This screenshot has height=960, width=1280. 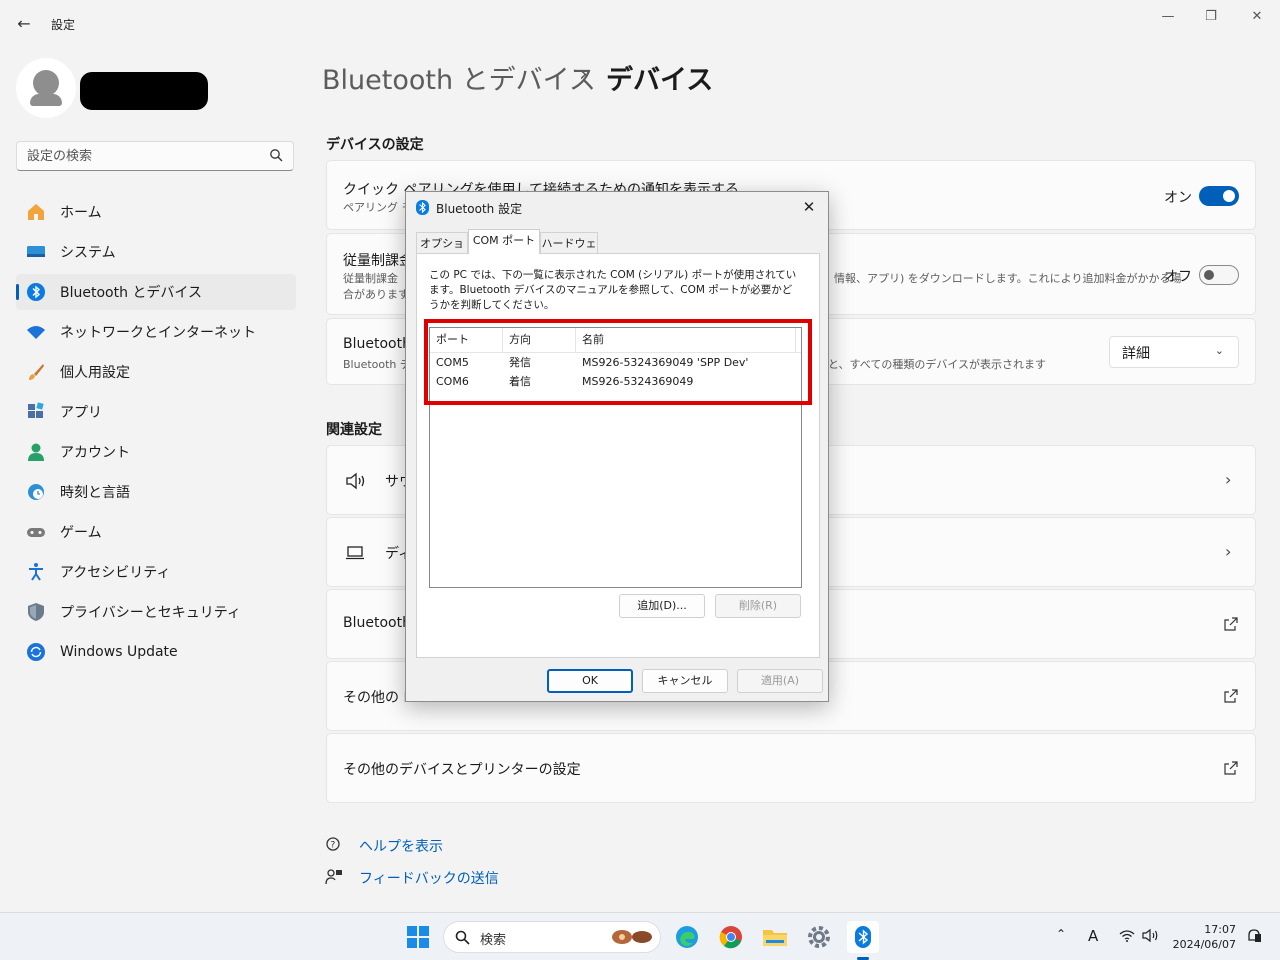 I want to click on system-icon, so click(x=36, y=252).